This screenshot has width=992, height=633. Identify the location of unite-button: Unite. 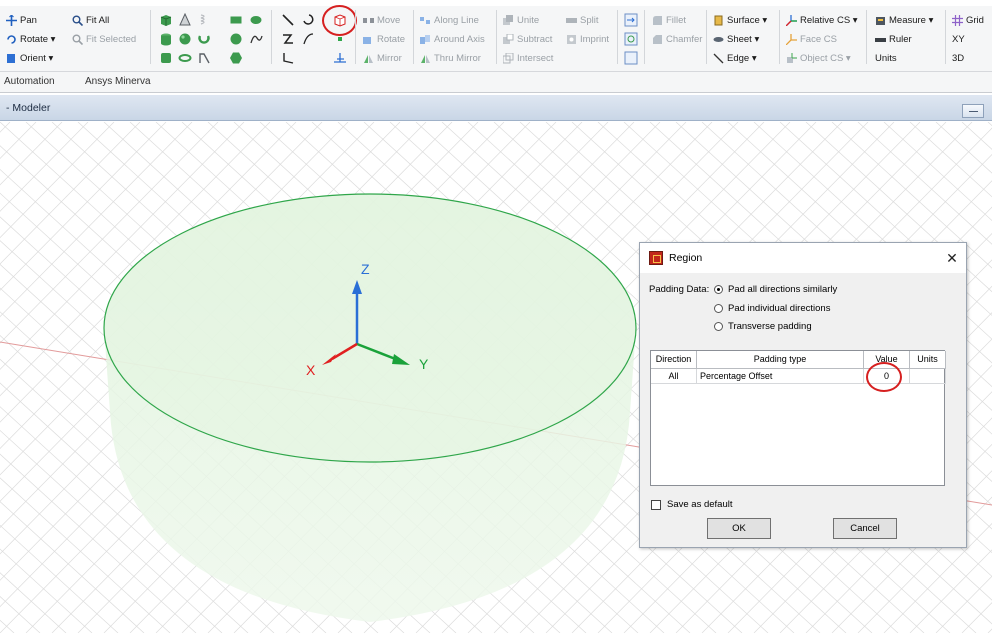
(521, 20).